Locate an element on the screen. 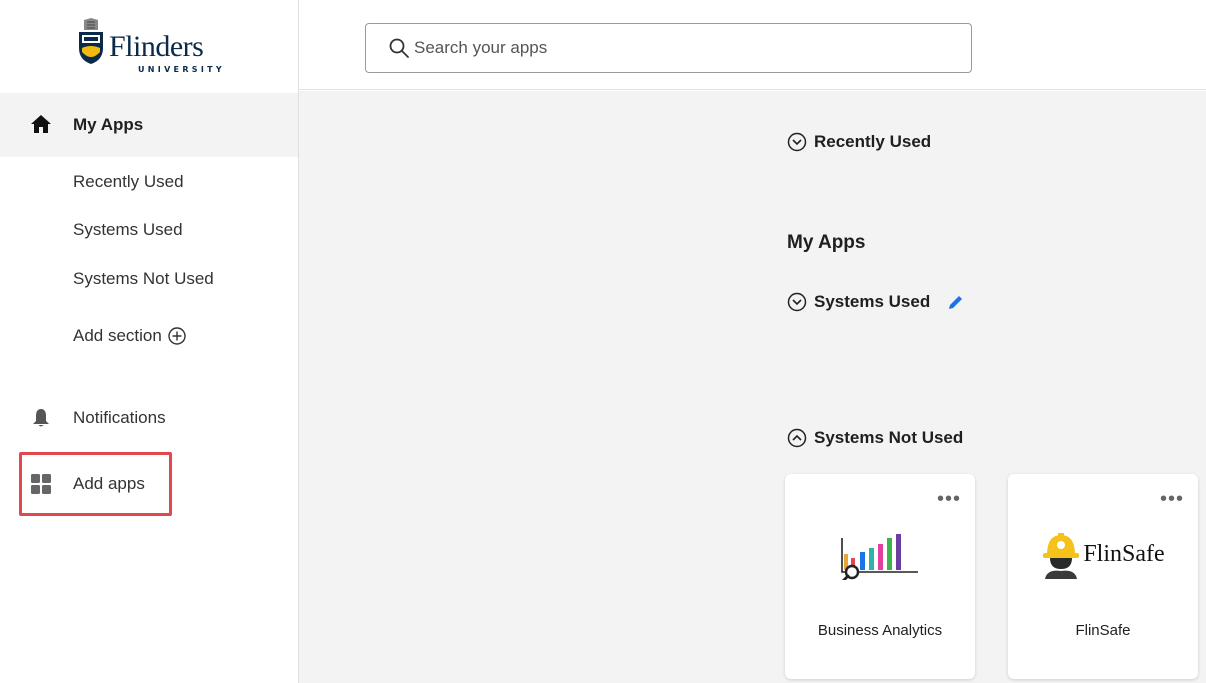 The image size is (1206, 683). crest-icon is located at coordinates (91, 41).